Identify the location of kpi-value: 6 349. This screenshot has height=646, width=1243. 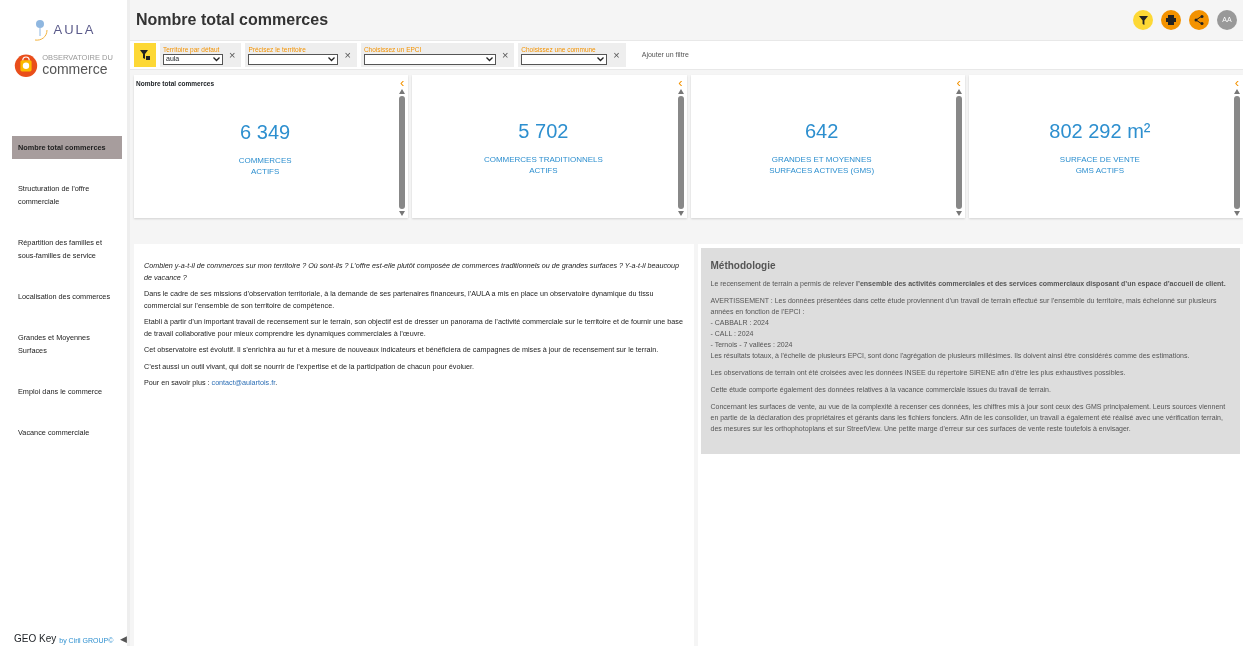
(265, 132).